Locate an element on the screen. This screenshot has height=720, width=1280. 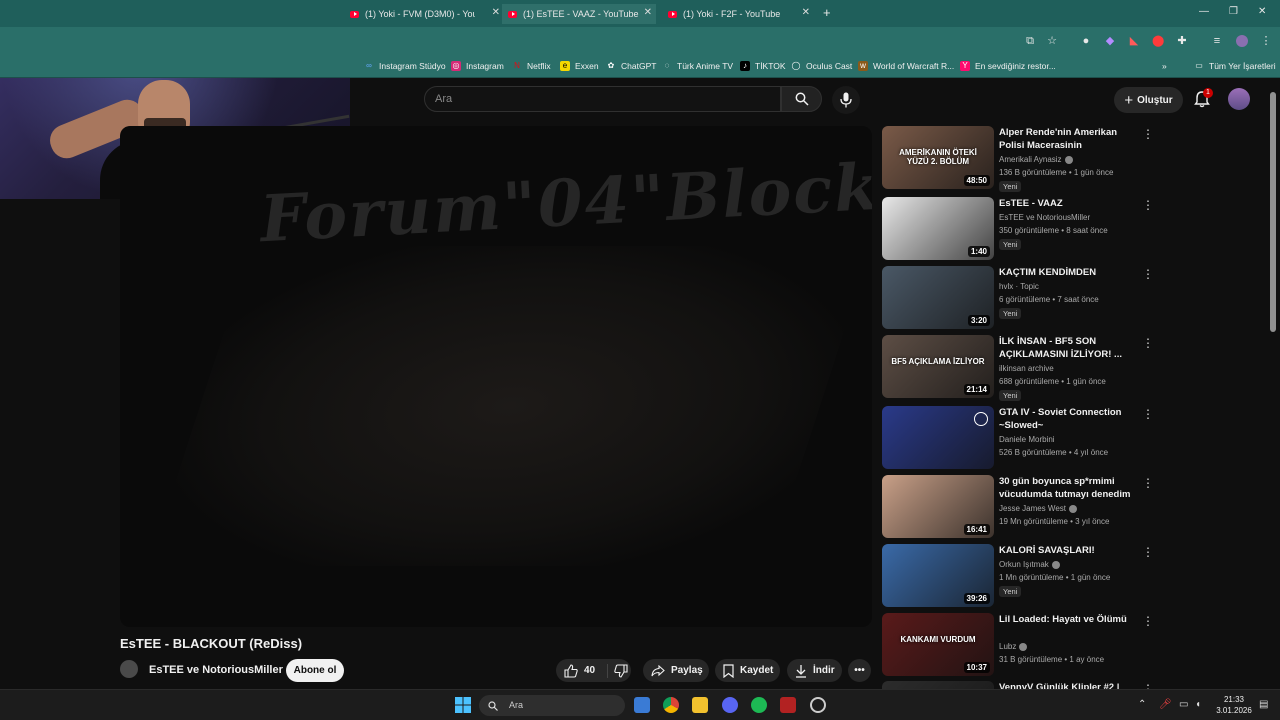
channel-avatar is located at coordinates (129, 669).